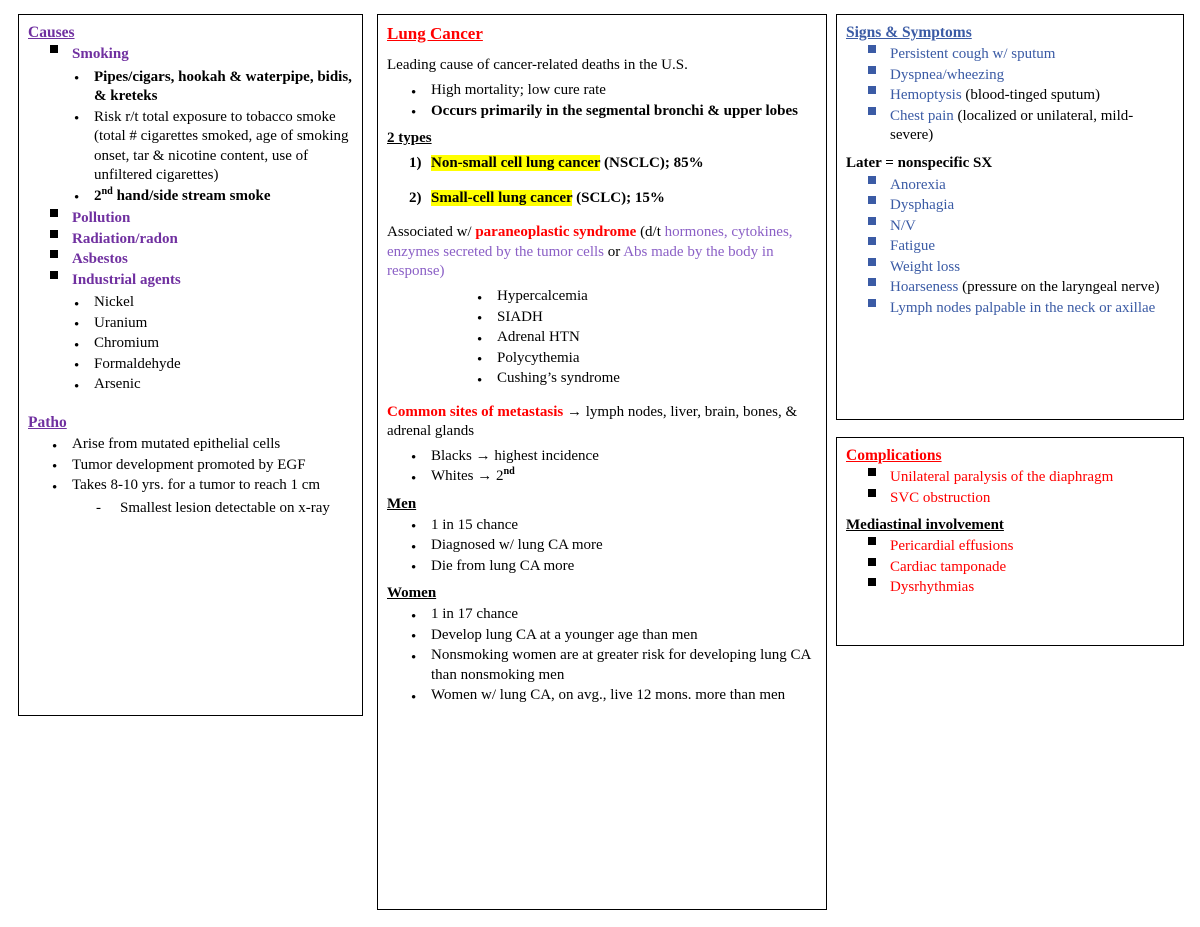 This screenshot has width=1200, height=927. I want to click on assoc-paren-open: (d/t, so click(650, 232).